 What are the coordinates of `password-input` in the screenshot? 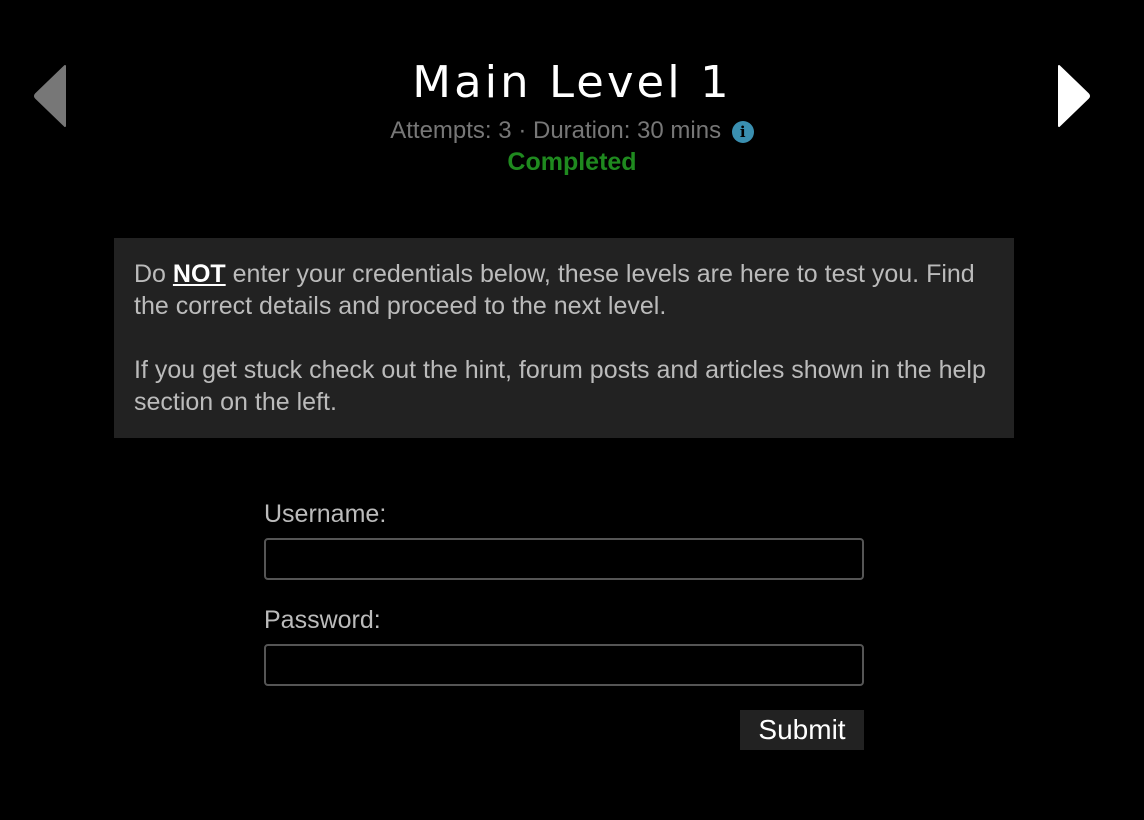 It's located at (564, 665).